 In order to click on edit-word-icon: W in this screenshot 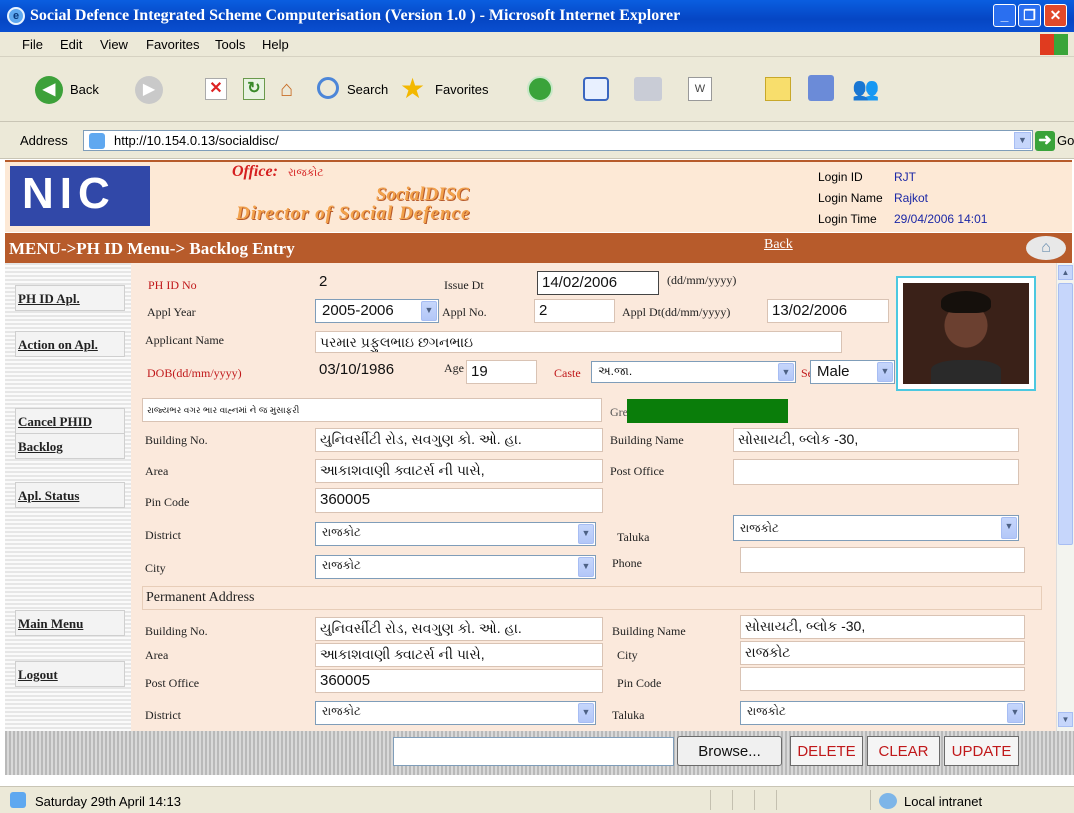, I will do `click(700, 89)`.